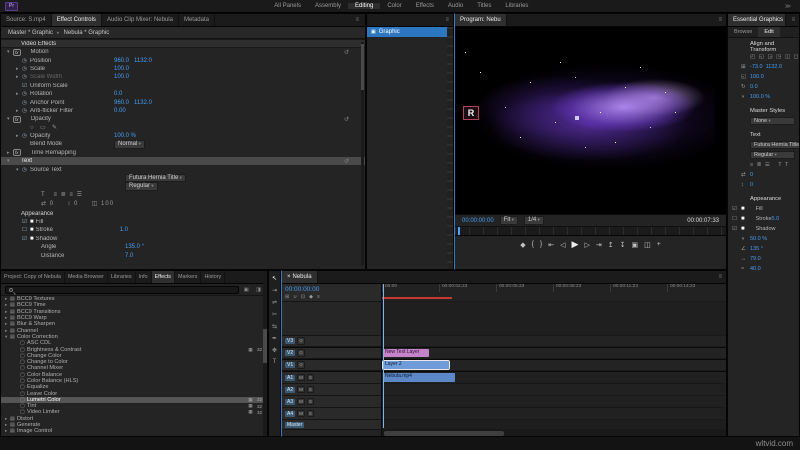 The image size is (800, 450). What do you see at coordinates (290, 341) in the screenshot?
I see `track-label: V3` at bounding box center [290, 341].